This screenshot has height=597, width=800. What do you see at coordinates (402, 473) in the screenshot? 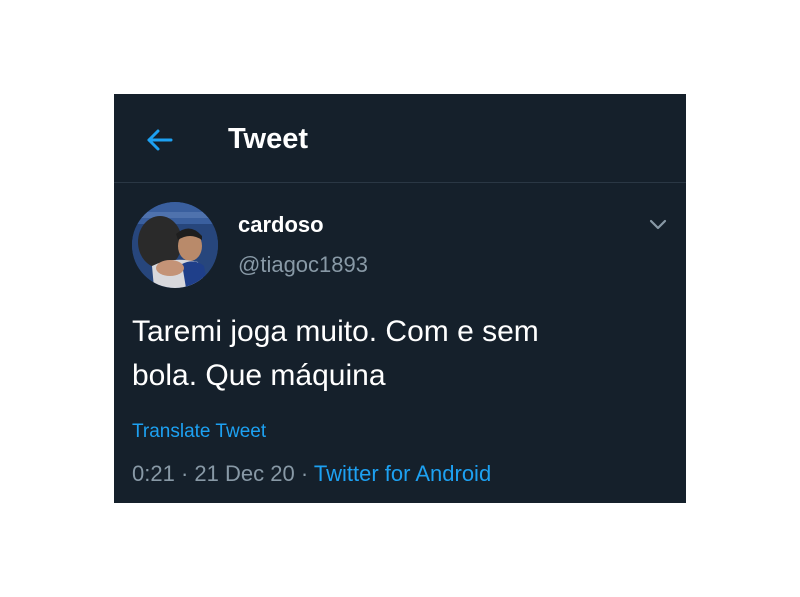
I see `tweet-source-link: Twitter for Android` at bounding box center [402, 473].